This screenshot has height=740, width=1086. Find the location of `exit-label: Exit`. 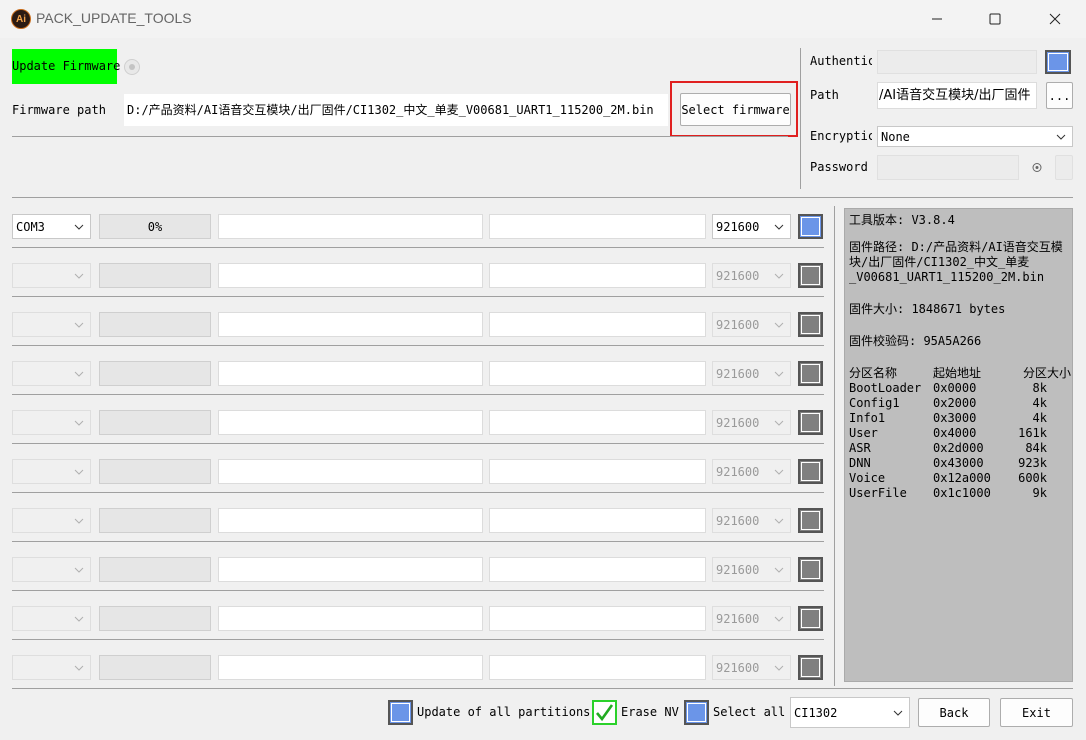

exit-label: Exit is located at coordinates (1036, 712).